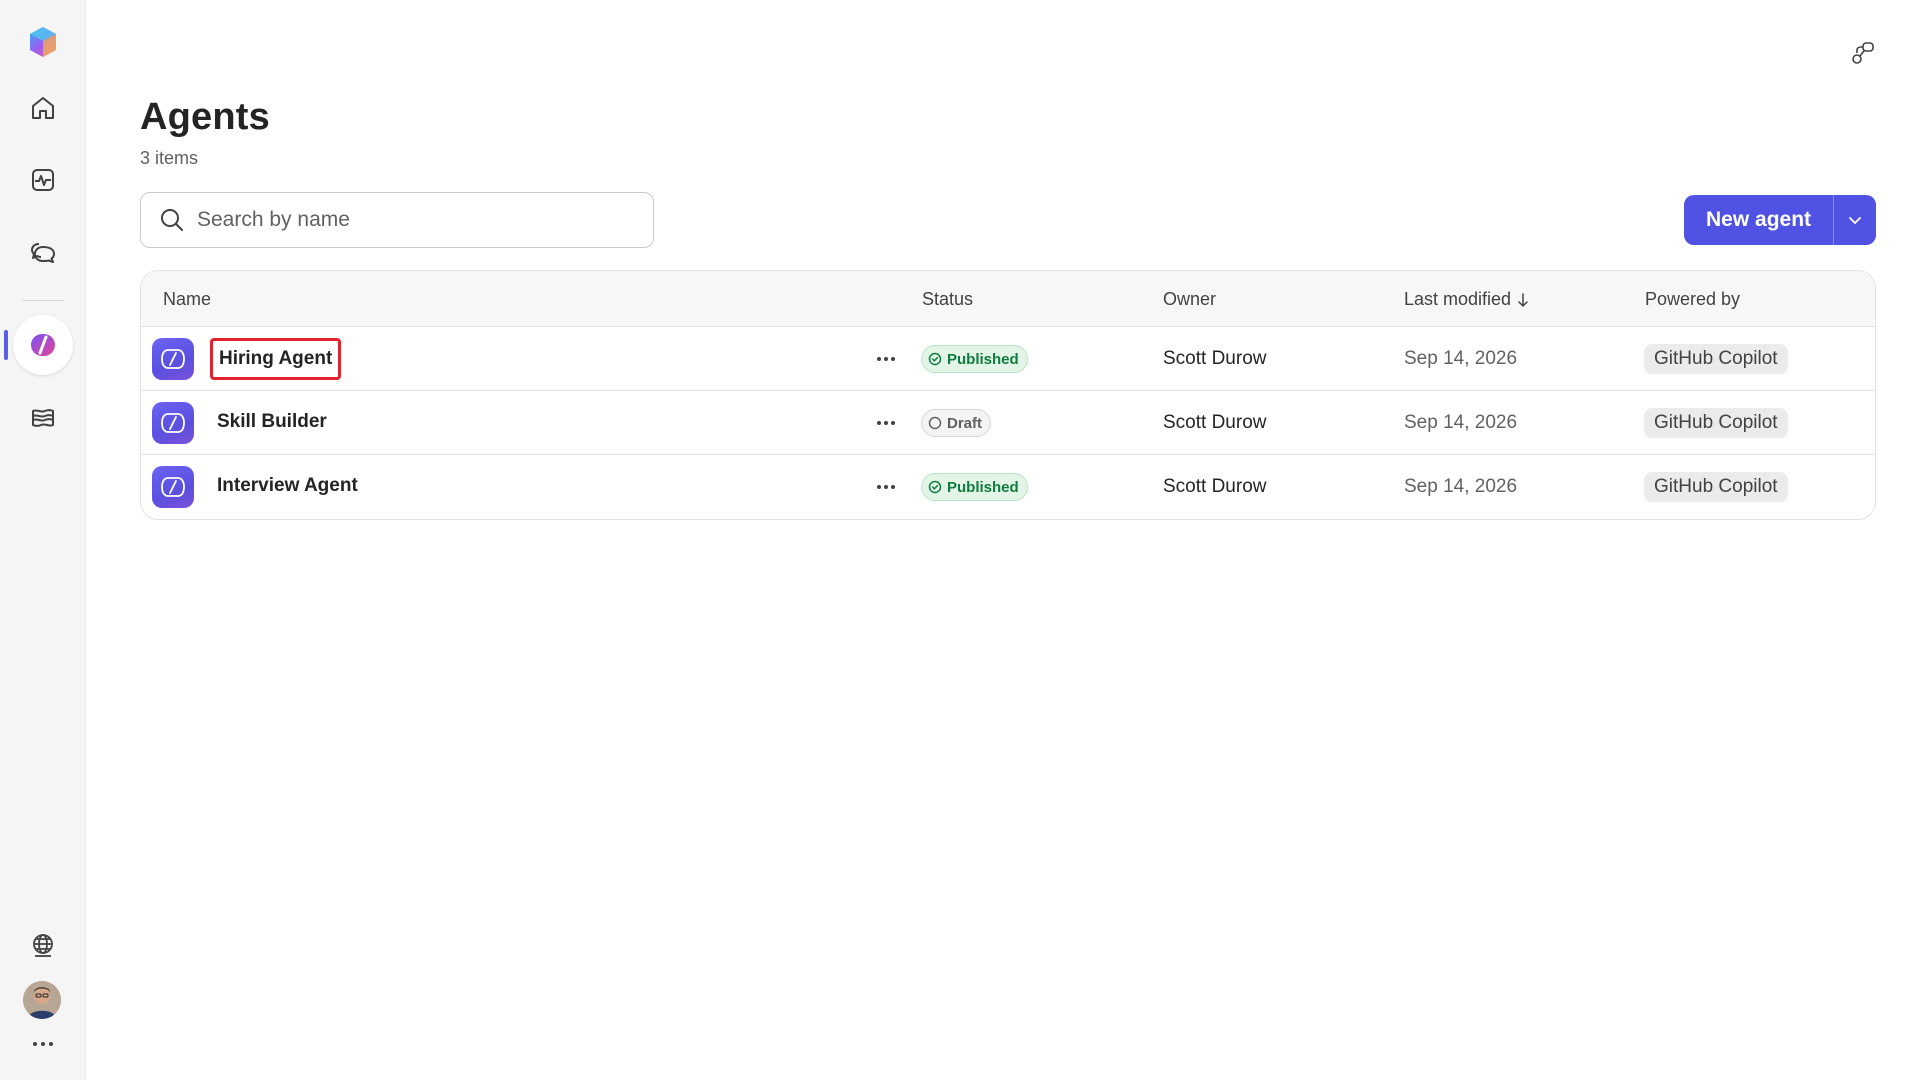 The image size is (1920, 1080). Describe the element at coordinates (43, 252) in the screenshot. I see `chat-icon` at that location.